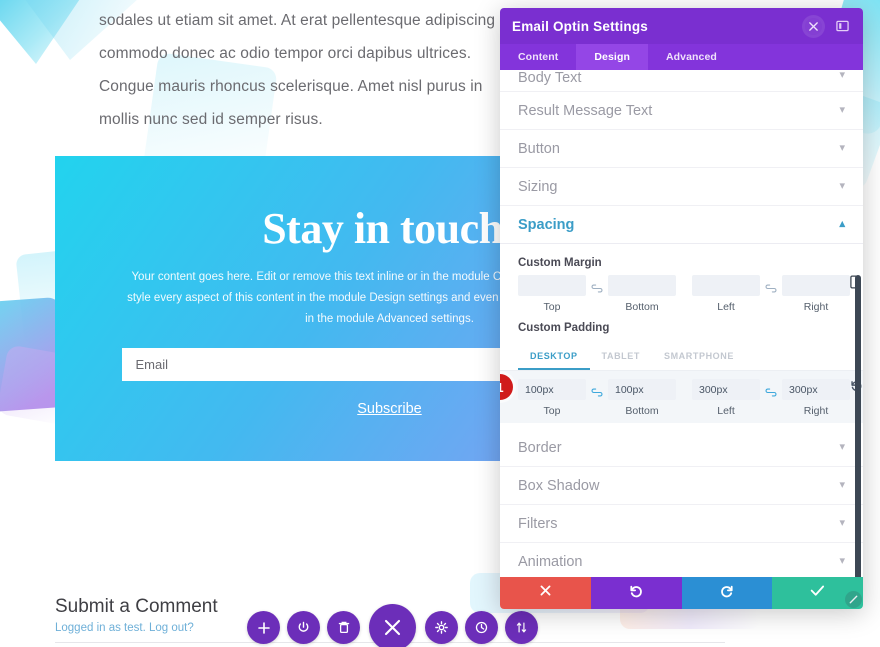 This screenshot has width=880, height=647. Describe the element at coordinates (726, 389) in the screenshot. I see `padding-left-input: 300px` at that location.